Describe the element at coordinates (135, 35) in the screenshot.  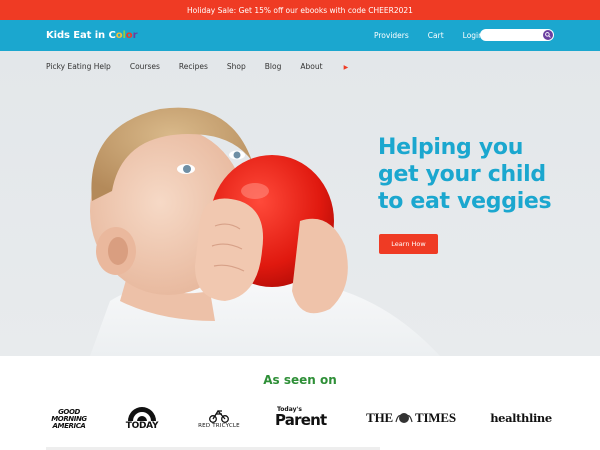
I see `logo-letter-r: r` at that location.